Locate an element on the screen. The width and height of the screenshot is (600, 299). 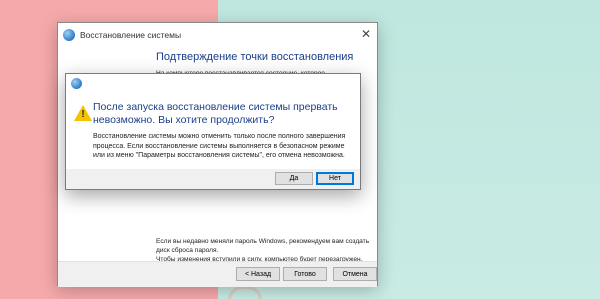
window-titlebar: Восстановление системы is located at coordinates (217, 35).